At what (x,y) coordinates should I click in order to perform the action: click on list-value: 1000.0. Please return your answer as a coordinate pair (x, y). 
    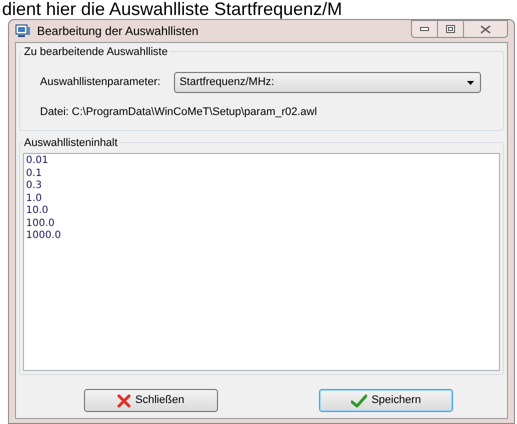
    Looking at the image, I should click on (43, 236).